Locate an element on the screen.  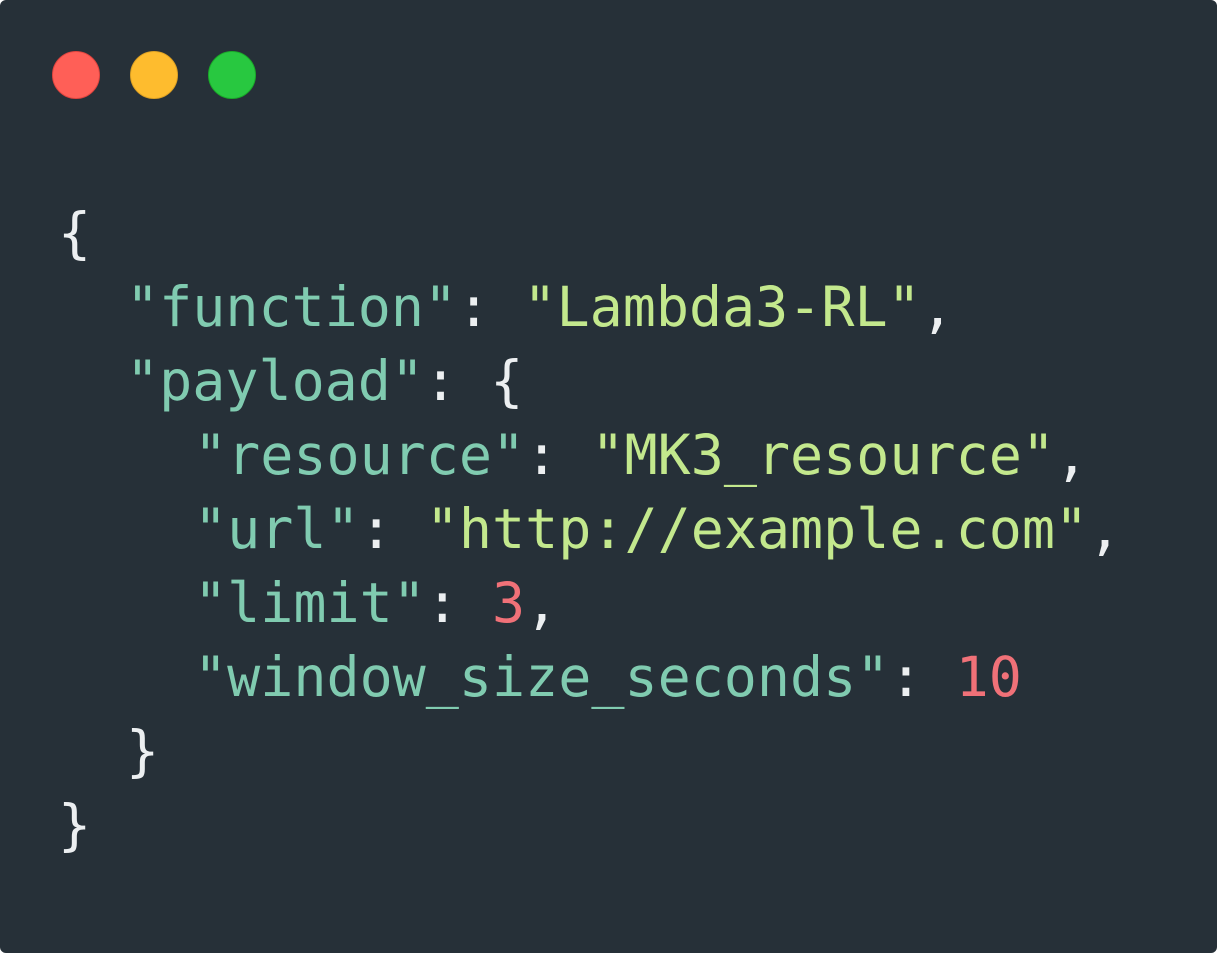
window-size-key: "window_size_seconds" is located at coordinates (542, 677).